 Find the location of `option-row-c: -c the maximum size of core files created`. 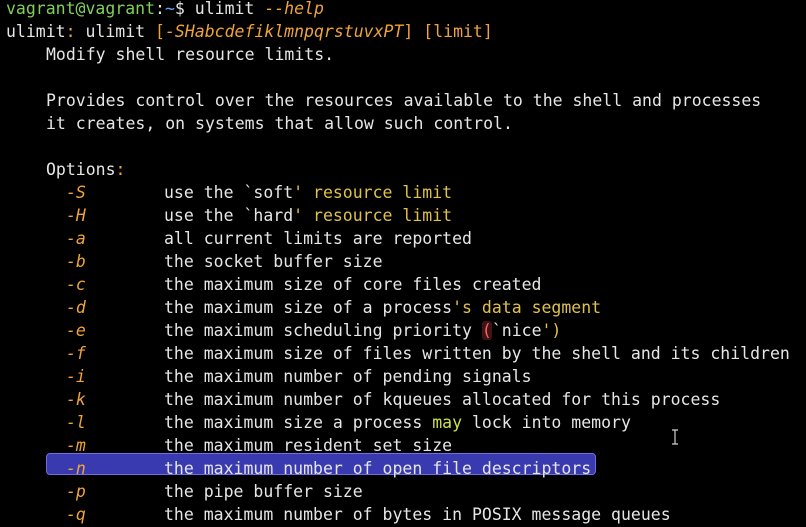

option-row-c: -c the maximum size of core files created is located at coordinates (406, 284).